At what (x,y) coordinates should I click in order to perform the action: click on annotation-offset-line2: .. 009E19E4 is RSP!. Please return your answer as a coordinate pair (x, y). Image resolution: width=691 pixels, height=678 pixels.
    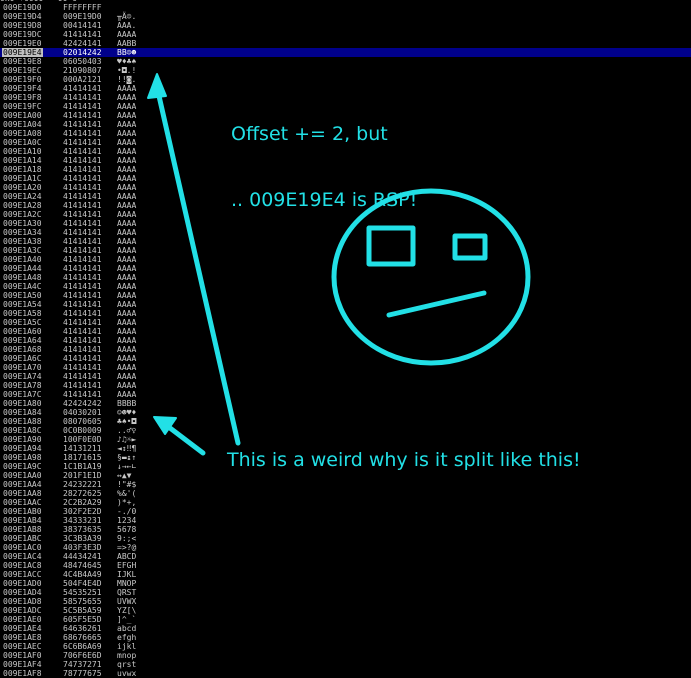
    Looking at the image, I should click on (324, 200).